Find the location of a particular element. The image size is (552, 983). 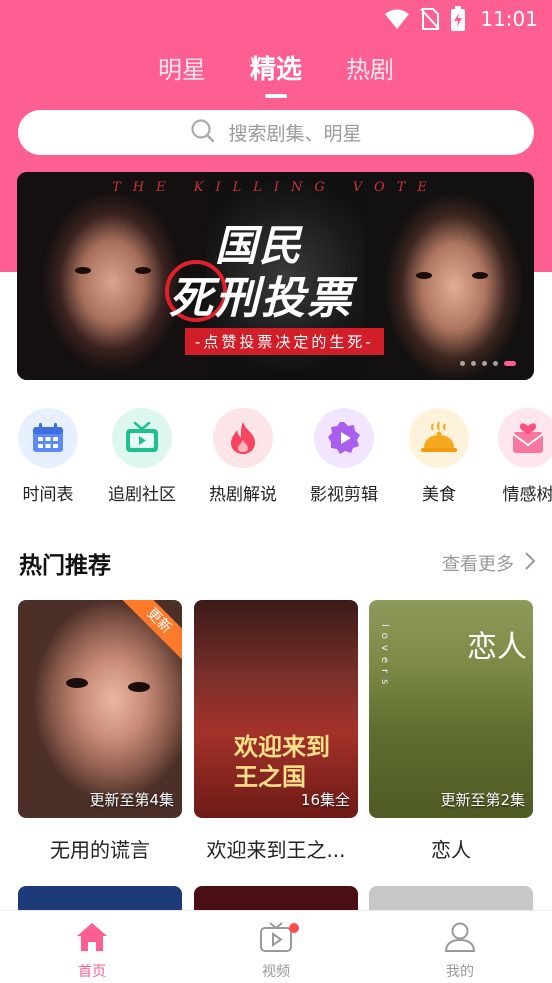

category-label: 影视剪辑 is located at coordinates (344, 495).